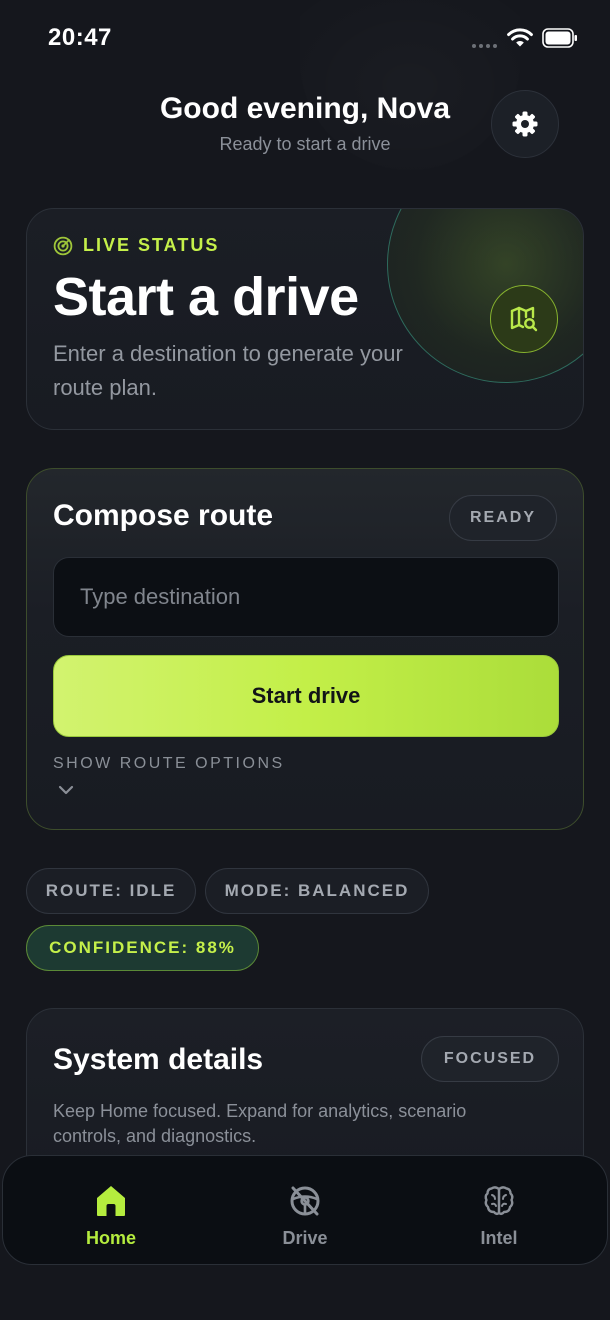  I want to click on cellular-signal-icon, so click(487, 44).